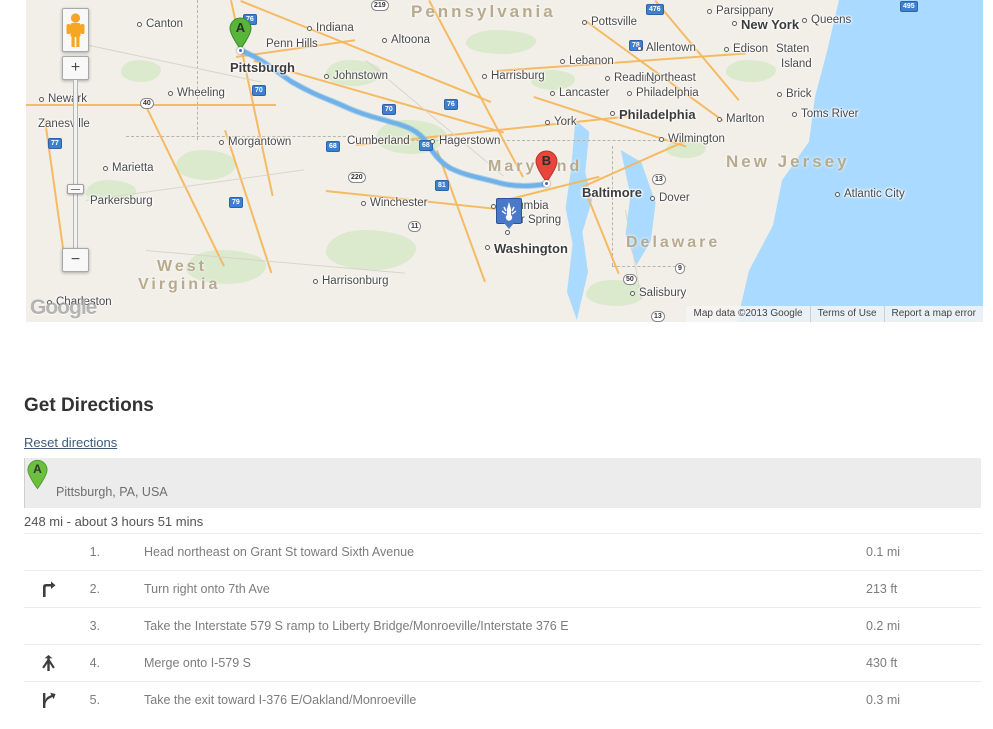 This screenshot has height=729, width=993. I want to click on direction-step-row: 2. Turn right onto 7th Ave 213 ft, so click(502, 589).